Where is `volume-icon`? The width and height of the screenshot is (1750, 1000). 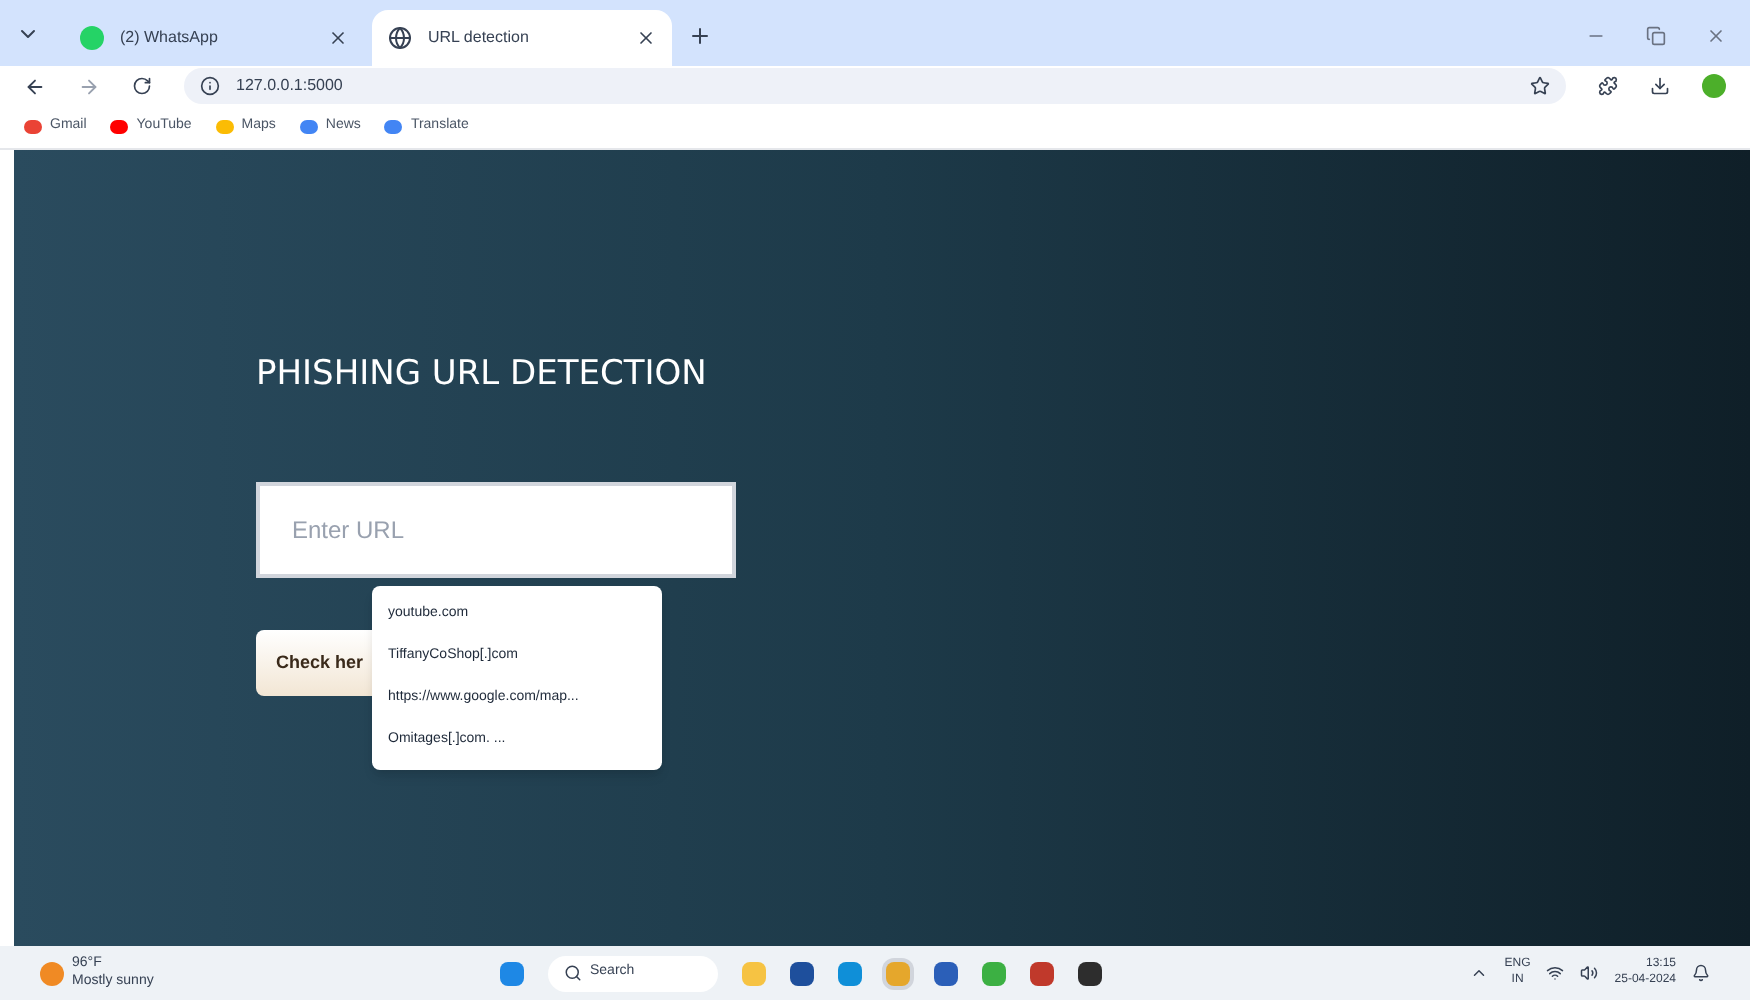 volume-icon is located at coordinates (1589, 973).